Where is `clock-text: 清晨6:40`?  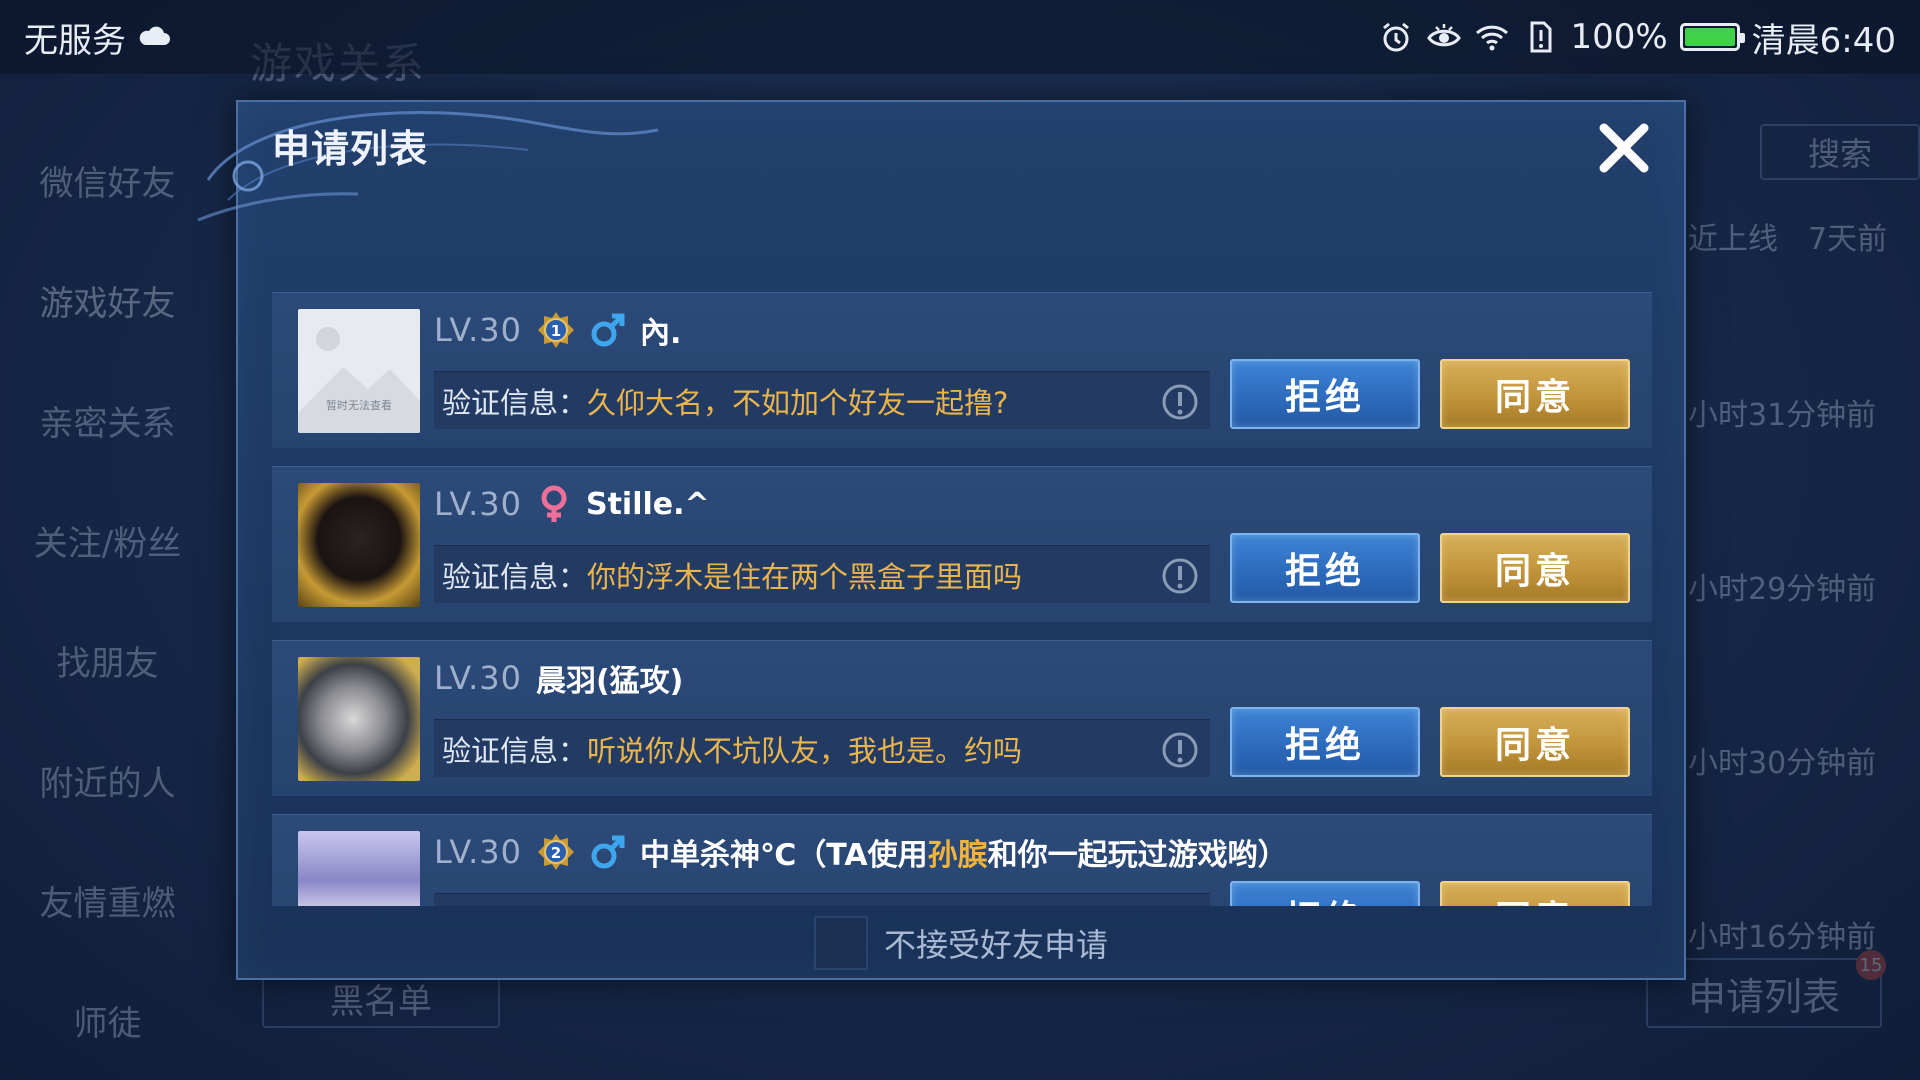 clock-text: 清晨6:40 is located at coordinates (1823, 40).